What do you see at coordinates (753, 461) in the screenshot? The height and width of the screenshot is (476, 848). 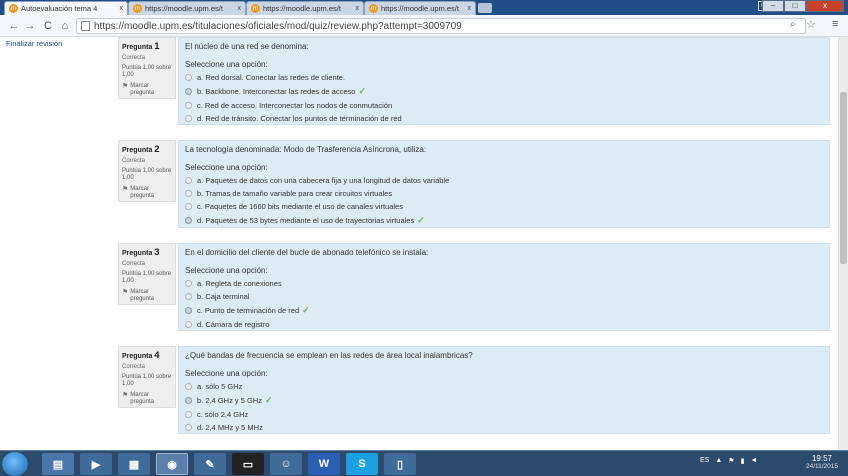 I see `volume-tray-icon: ◄` at bounding box center [753, 461].